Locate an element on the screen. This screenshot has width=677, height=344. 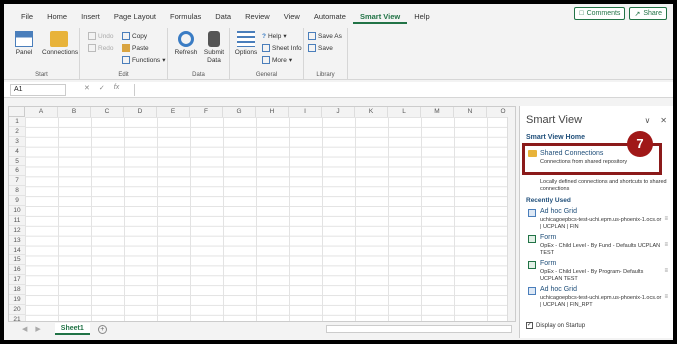
row-header: 15 is located at coordinates (17, 260).